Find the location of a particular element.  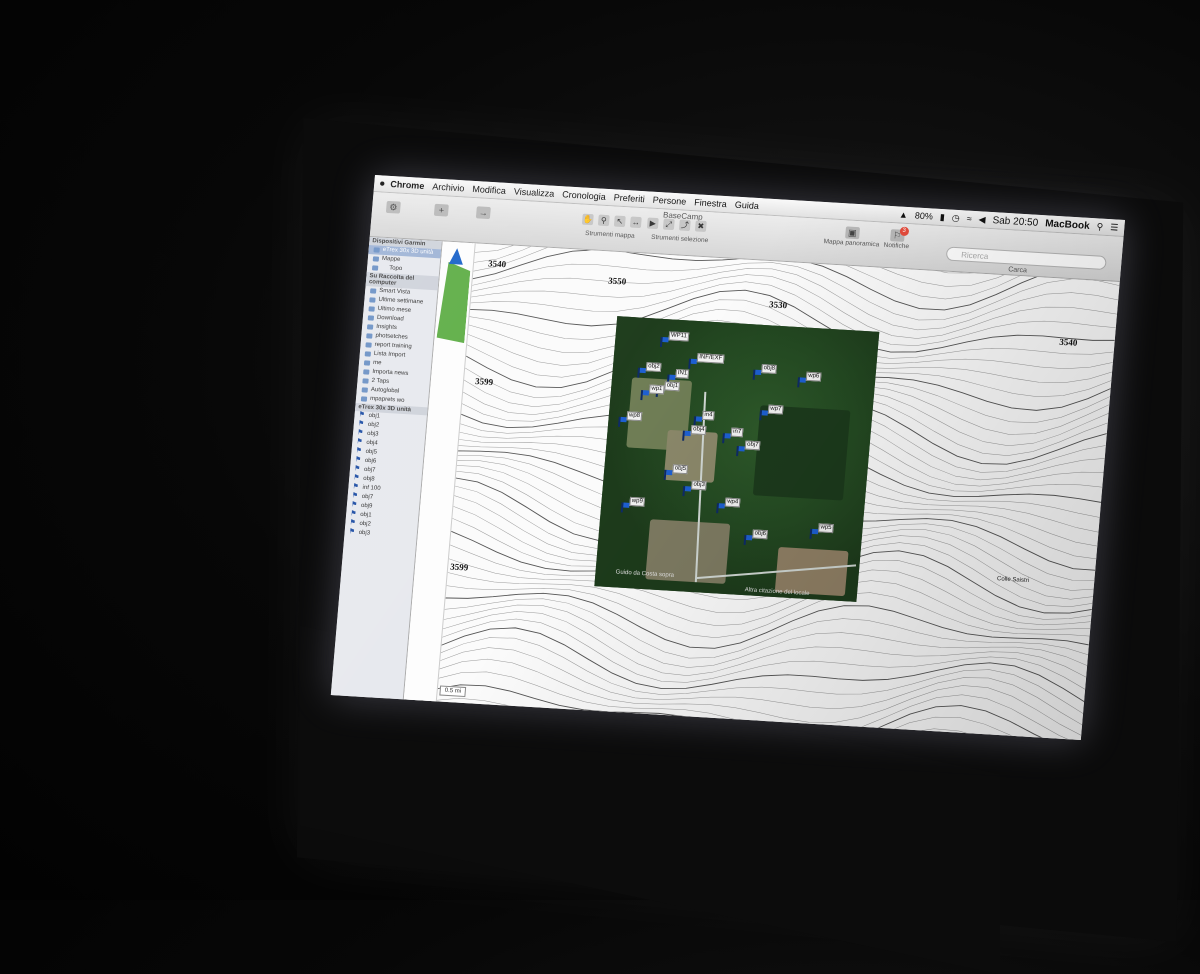

waypoint-label: obj7 is located at coordinates (752, 445).